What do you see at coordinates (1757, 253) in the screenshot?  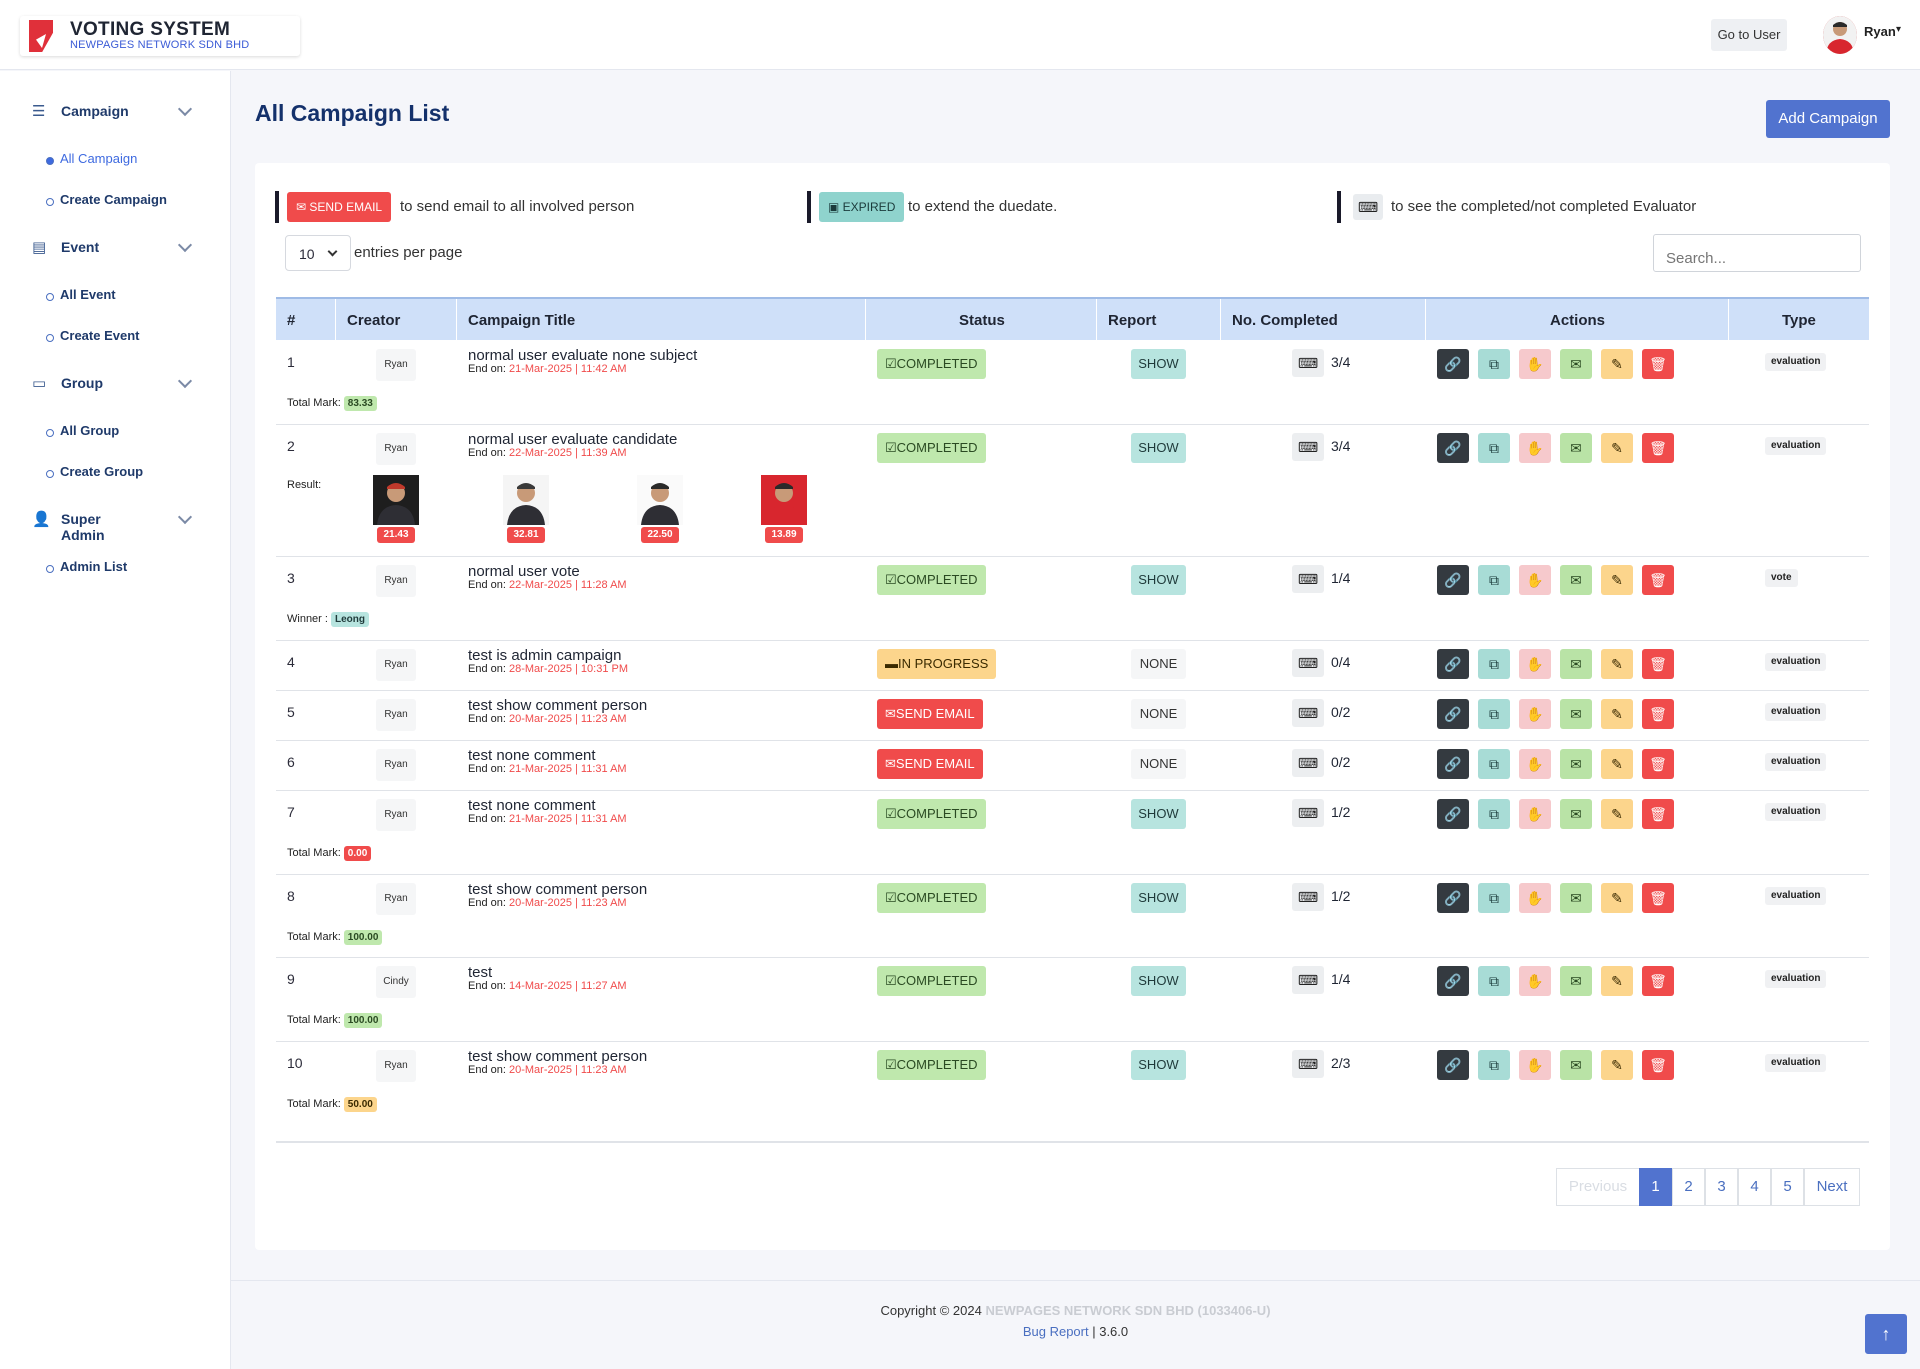 I see `search-input` at bounding box center [1757, 253].